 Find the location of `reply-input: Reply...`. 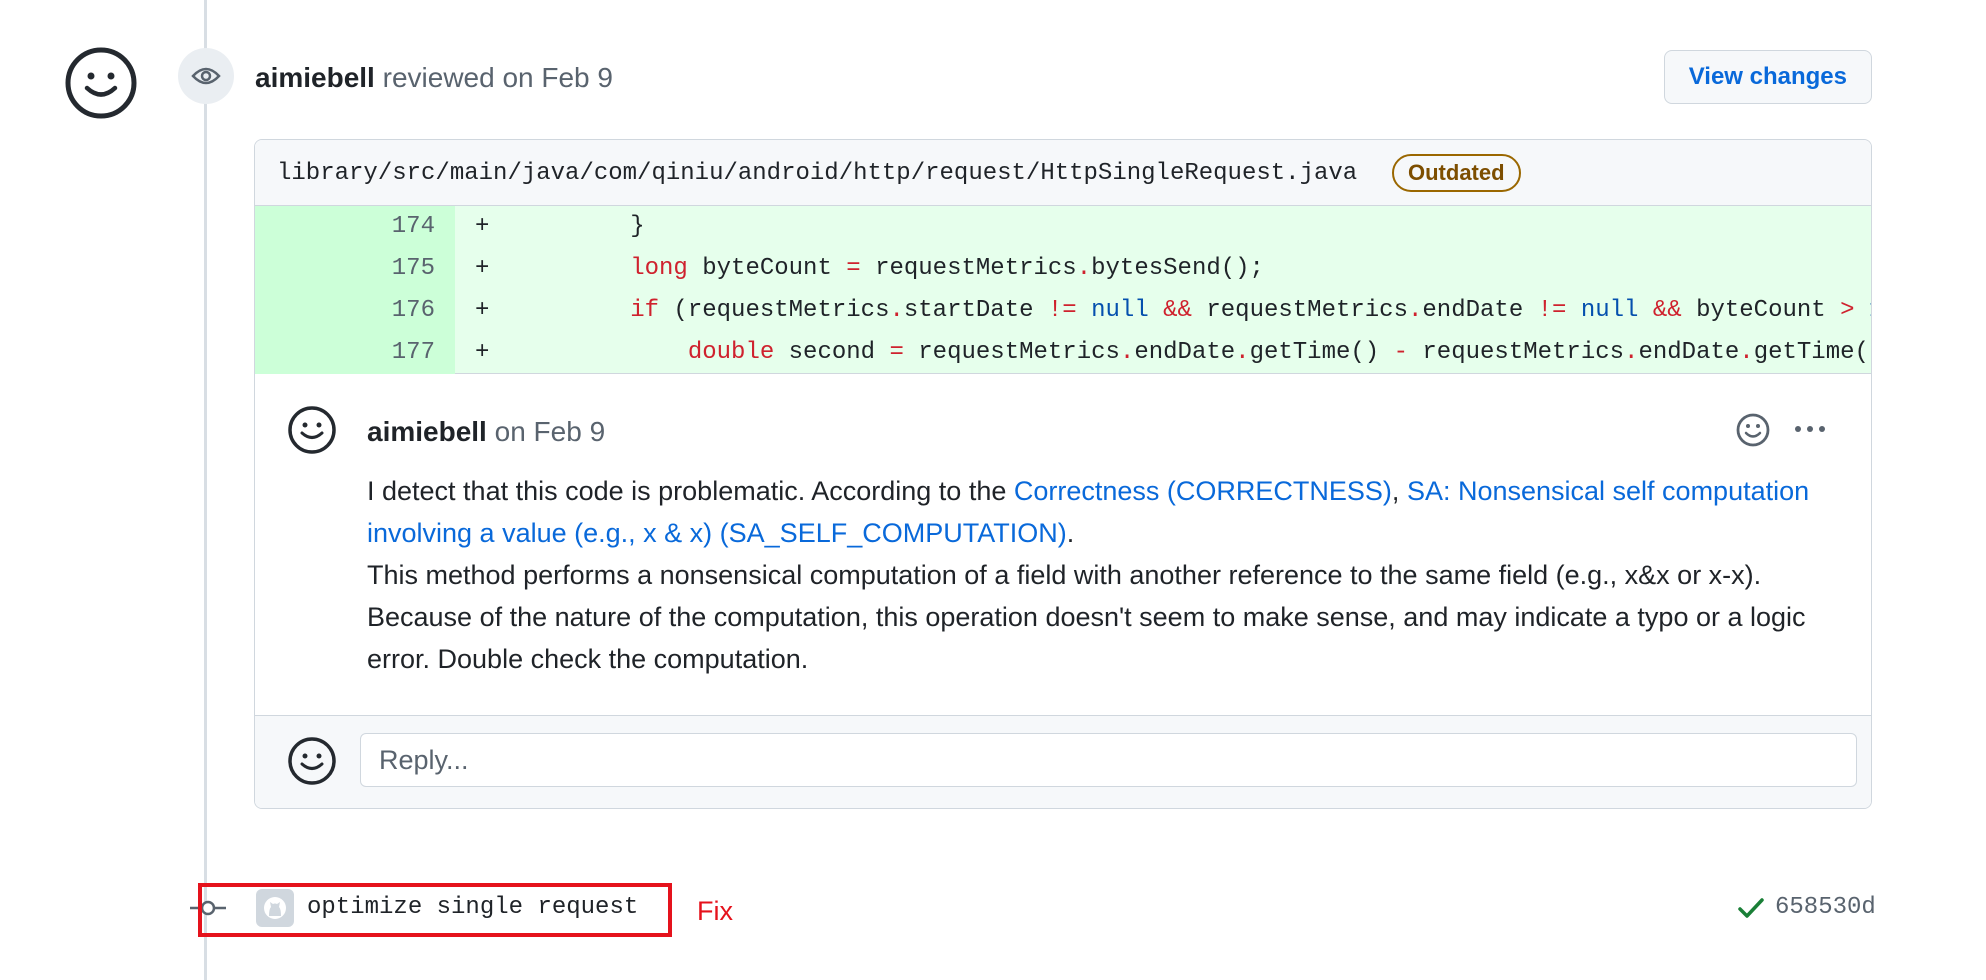

reply-input: Reply... is located at coordinates (1108, 760).